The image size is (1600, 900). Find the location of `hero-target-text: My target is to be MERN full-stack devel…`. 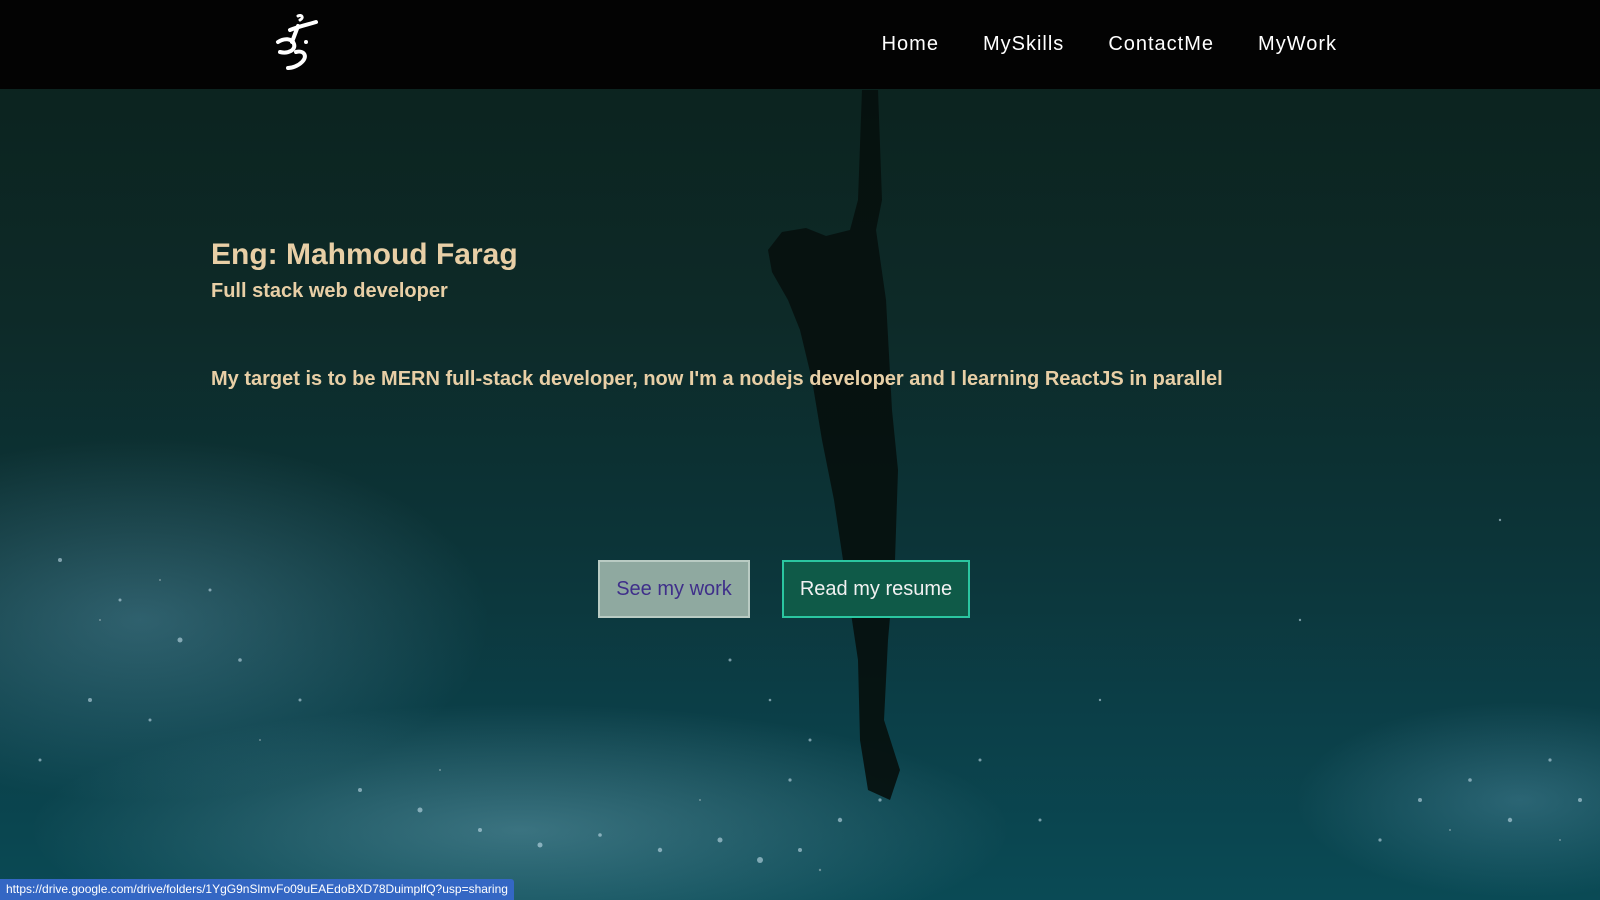

hero-target-text: My target is to be MERN full-stack devel… is located at coordinates (717, 379).